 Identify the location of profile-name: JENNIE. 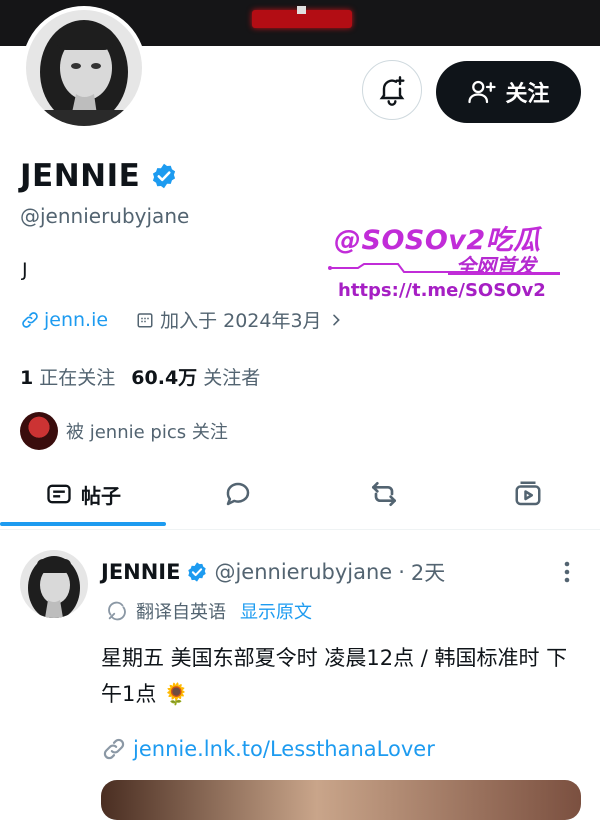
(80, 176).